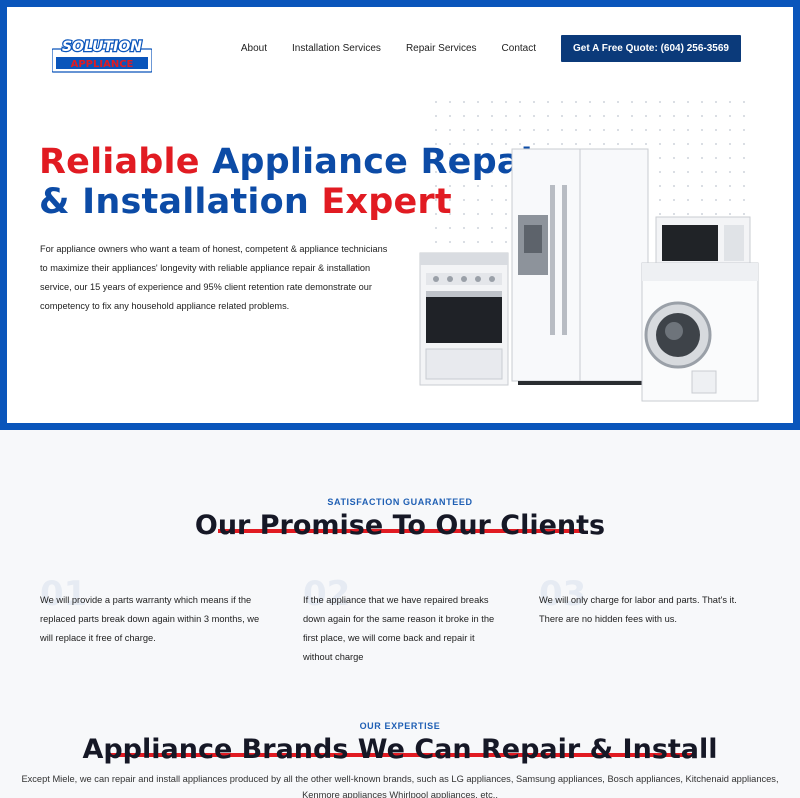 This screenshot has width=800, height=798. I want to click on brands-title: Appliance Brands We Can Repair & Install, so click(400, 749).